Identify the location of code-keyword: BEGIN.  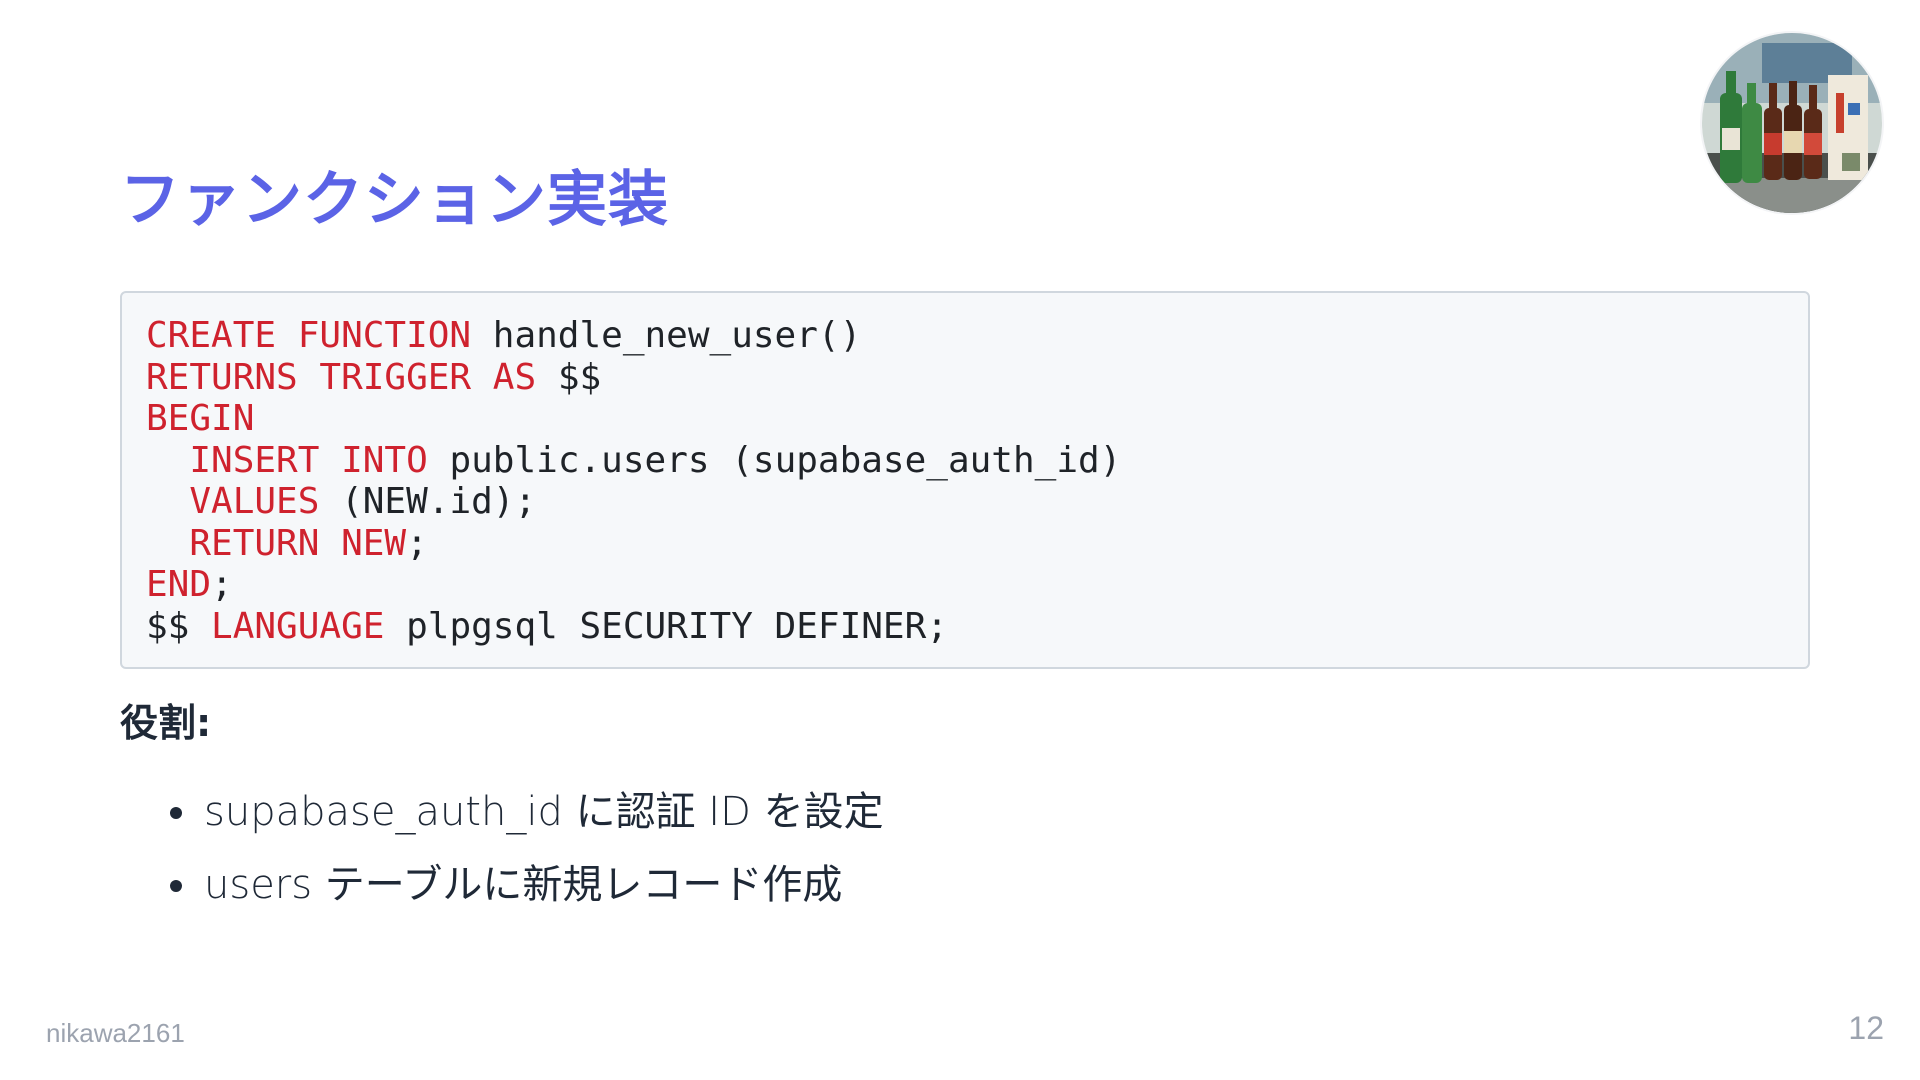
(200, 418).